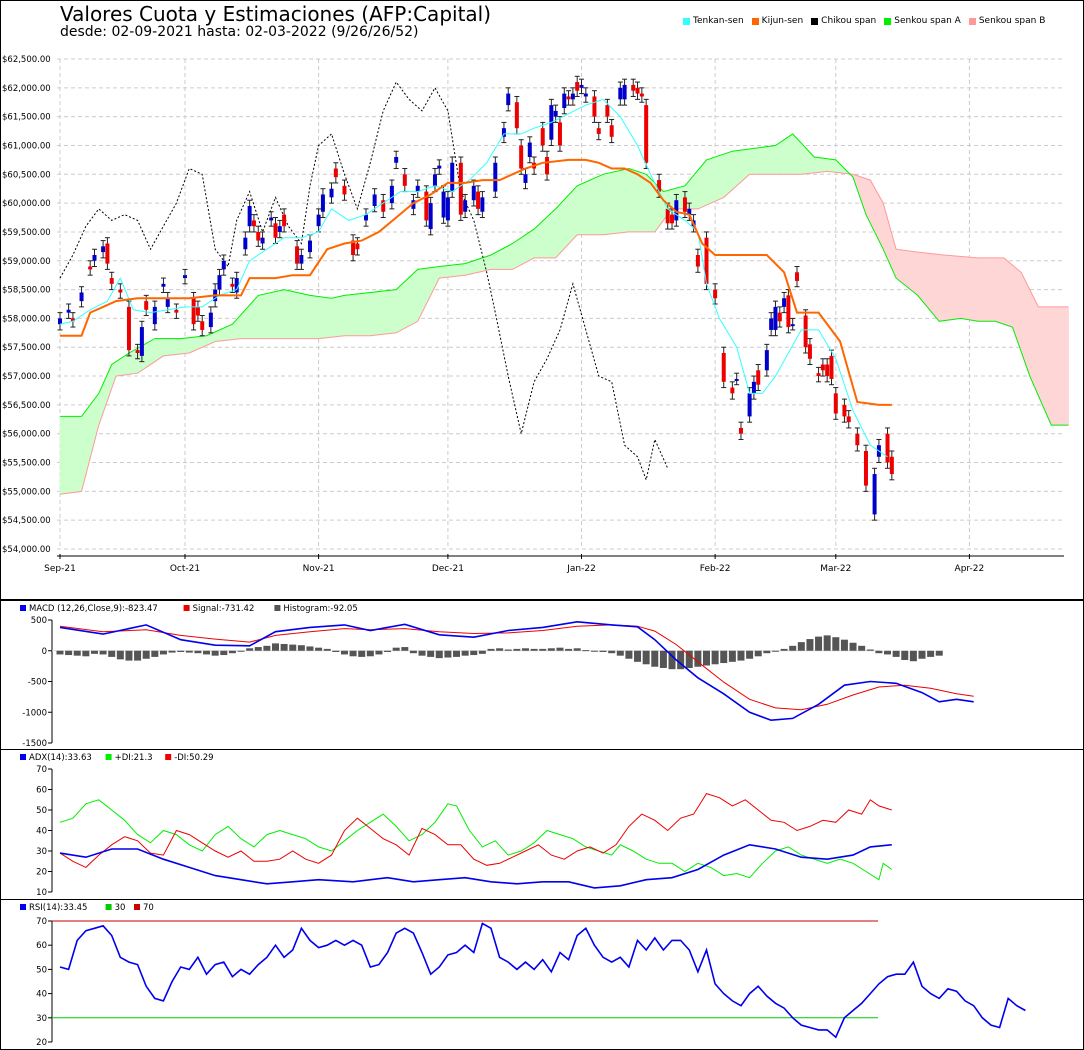 This screenshot has height=1050, width=1084. Describe the element at coordinates (26, 204) in the screenshot. I see `y-tick-label: $60,000.00` at that location.